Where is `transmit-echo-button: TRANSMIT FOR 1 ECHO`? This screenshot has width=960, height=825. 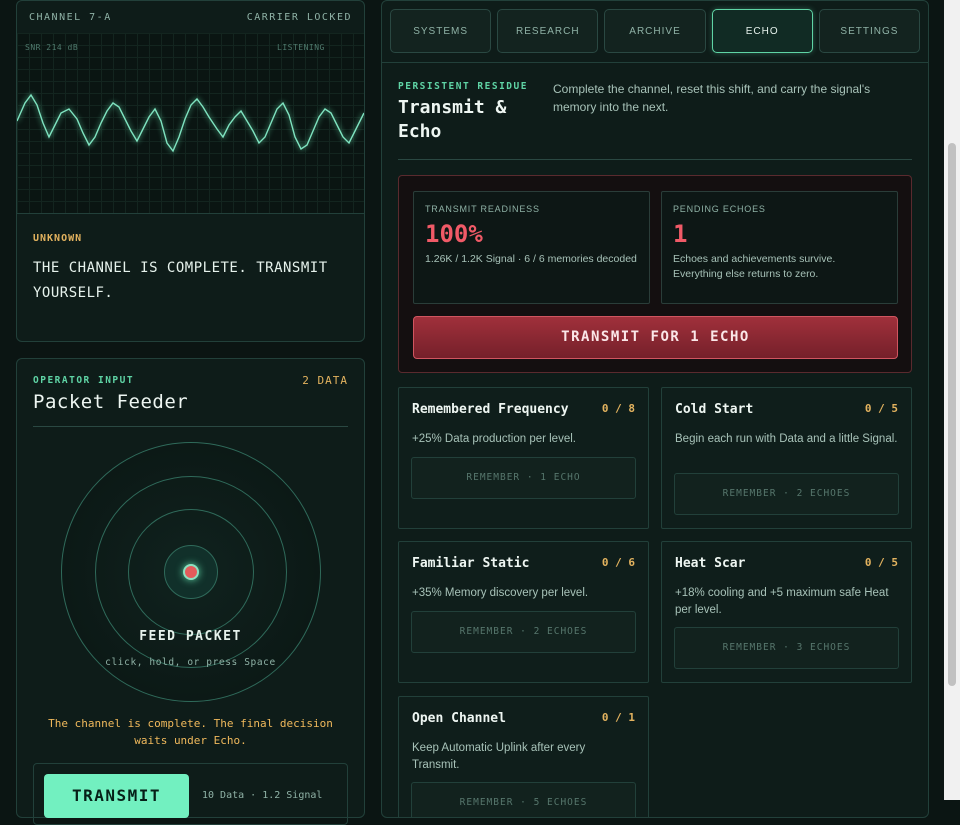 transmit-echo-button: TRANSMIT FOR 1 ECHO is located at coordinates (655, 337).